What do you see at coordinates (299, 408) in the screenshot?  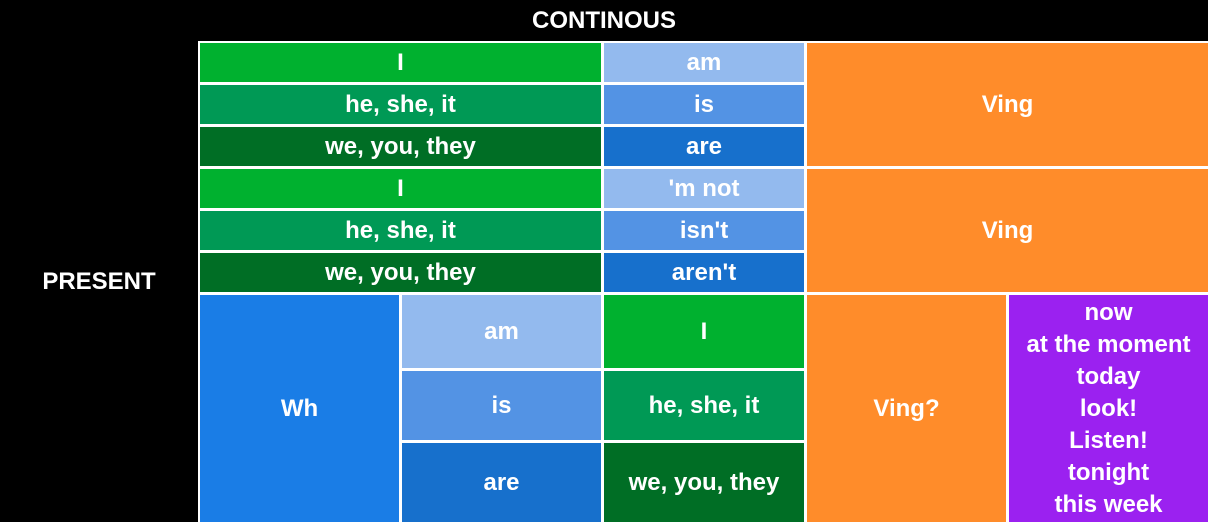 I see `question-wh: Wh` at bounding box center [299, 408].